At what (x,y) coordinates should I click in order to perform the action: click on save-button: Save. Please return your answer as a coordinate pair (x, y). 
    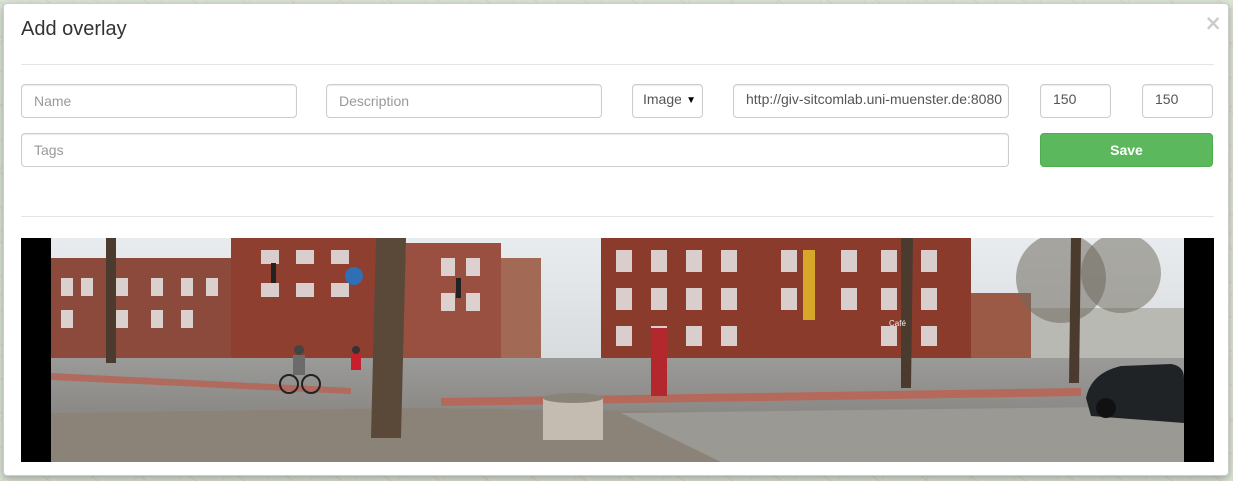
    Looking at the image, I should click on (1126, 150).